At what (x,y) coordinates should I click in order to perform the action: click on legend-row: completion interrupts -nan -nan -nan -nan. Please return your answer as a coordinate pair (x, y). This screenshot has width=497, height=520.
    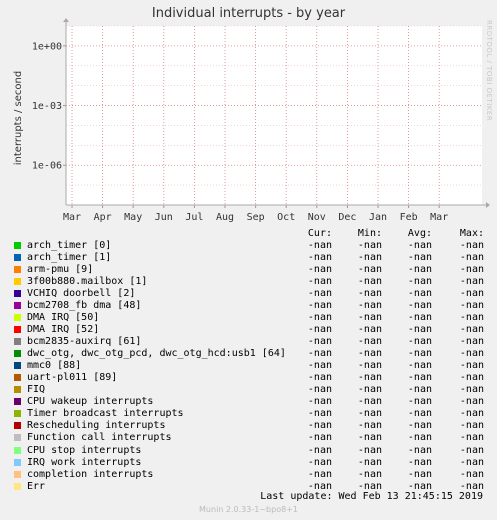
    Looking at the image, I should click on (249, 475).